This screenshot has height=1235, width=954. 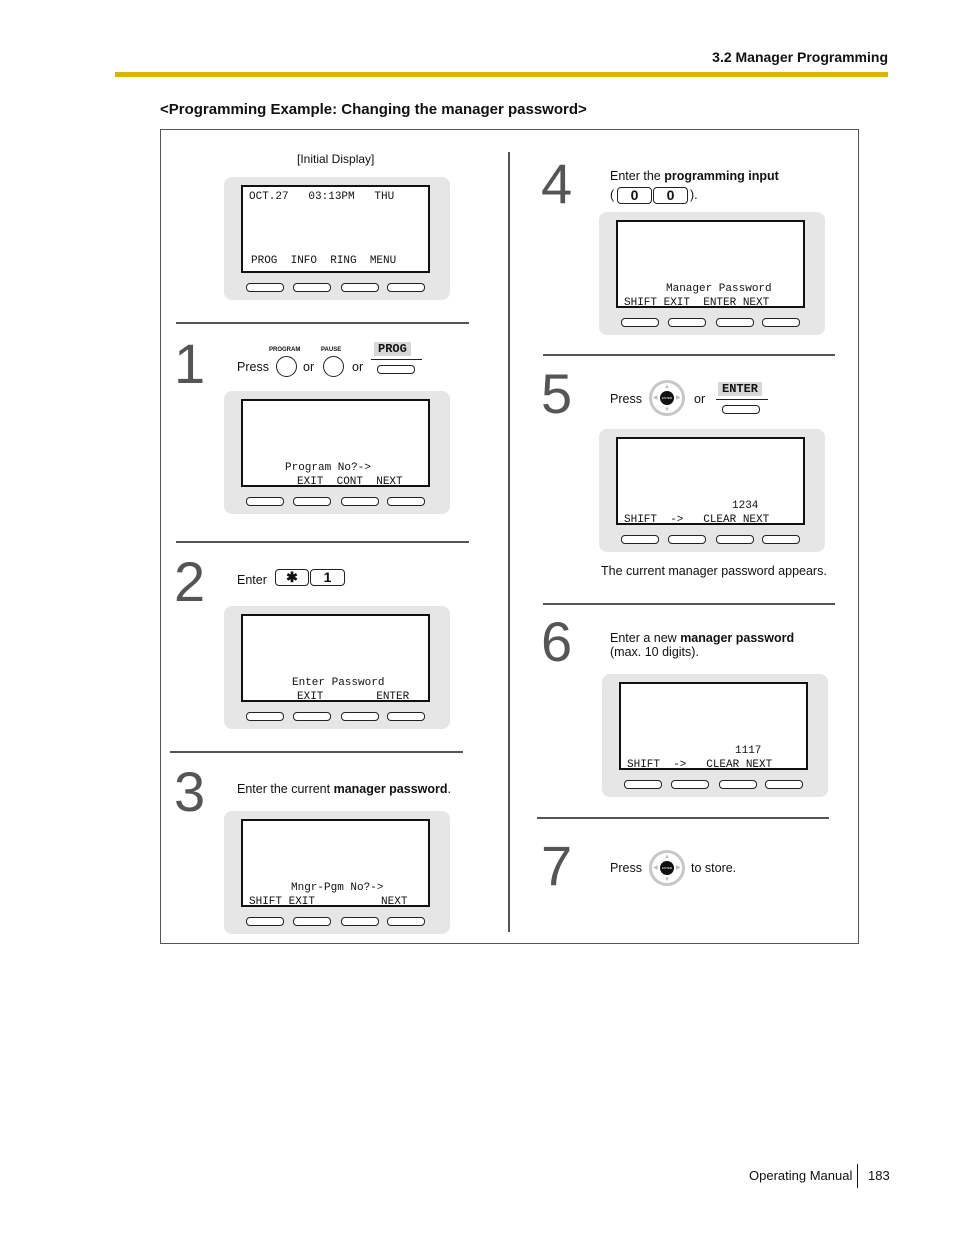 What do you see at coordinates (645, 638) in the screenshot?
I see `text: Enter a new` at bounding box center [645, 638].